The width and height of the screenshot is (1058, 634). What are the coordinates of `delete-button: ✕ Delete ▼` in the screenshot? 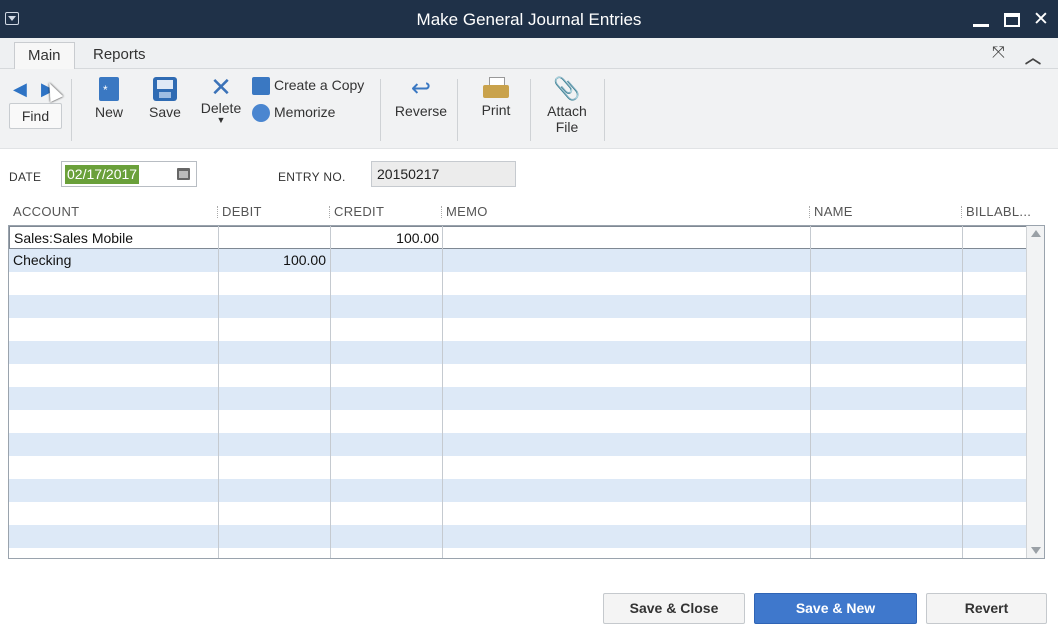 It's located at (221, 98).